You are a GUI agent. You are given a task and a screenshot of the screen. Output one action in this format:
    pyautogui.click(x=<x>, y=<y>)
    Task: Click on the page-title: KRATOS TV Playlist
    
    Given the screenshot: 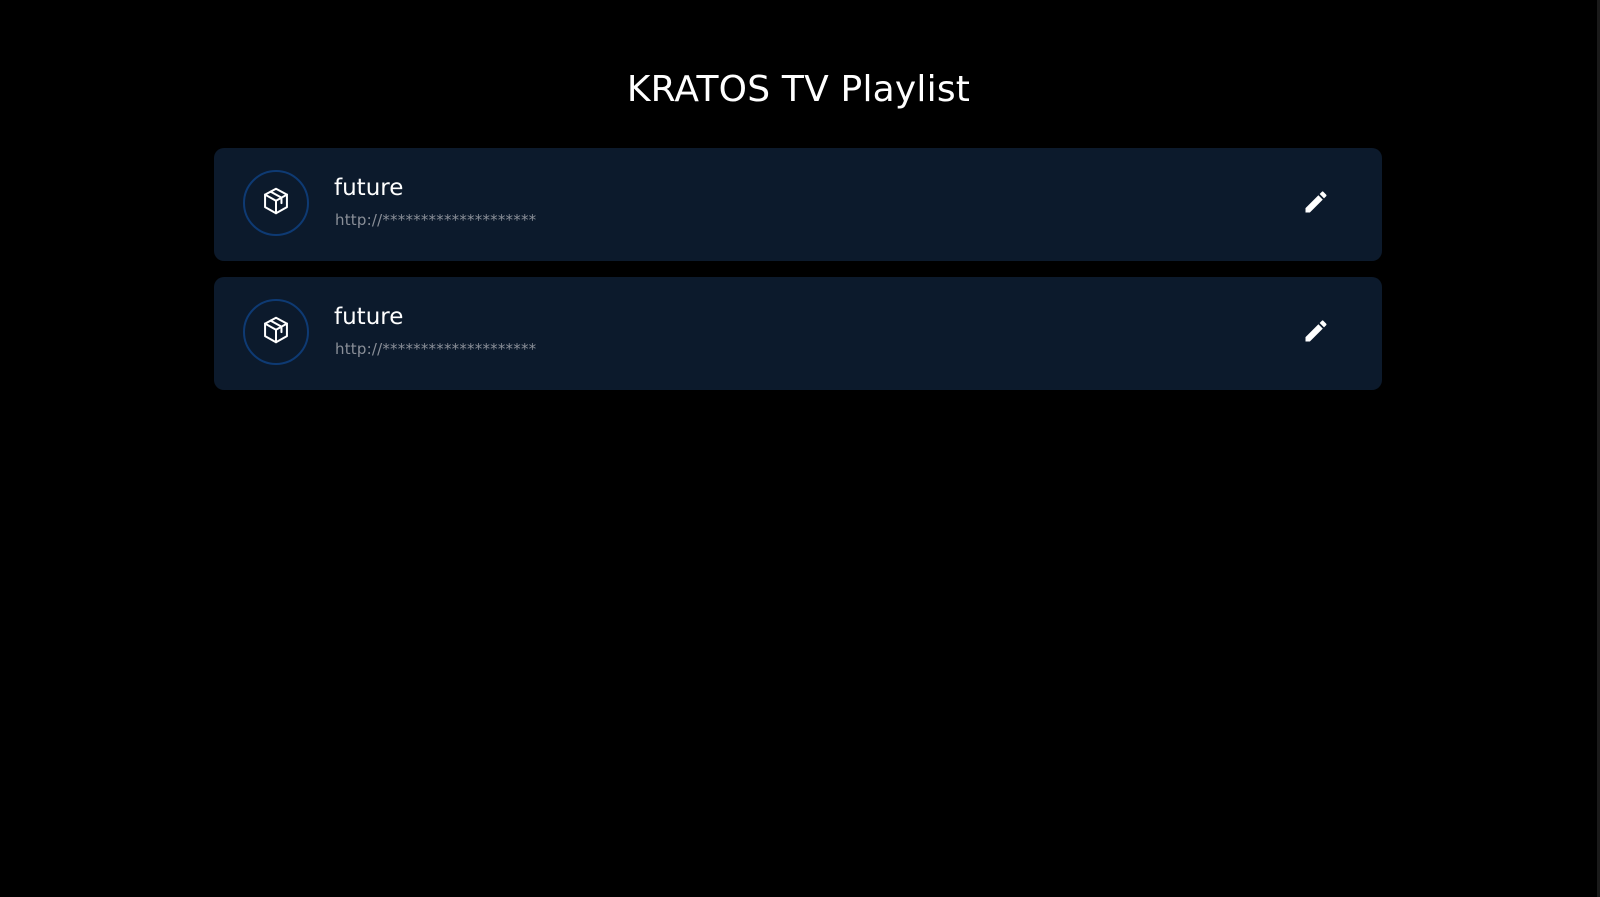 What is the action you would take?
    pyautogui.click(x=798, y=89)
    